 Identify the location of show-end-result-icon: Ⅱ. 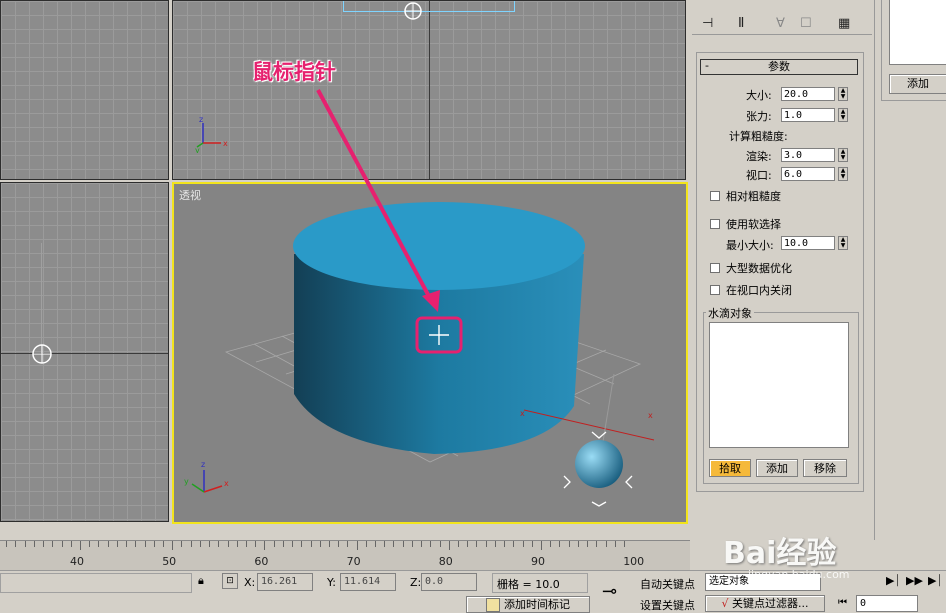
(741, 26).